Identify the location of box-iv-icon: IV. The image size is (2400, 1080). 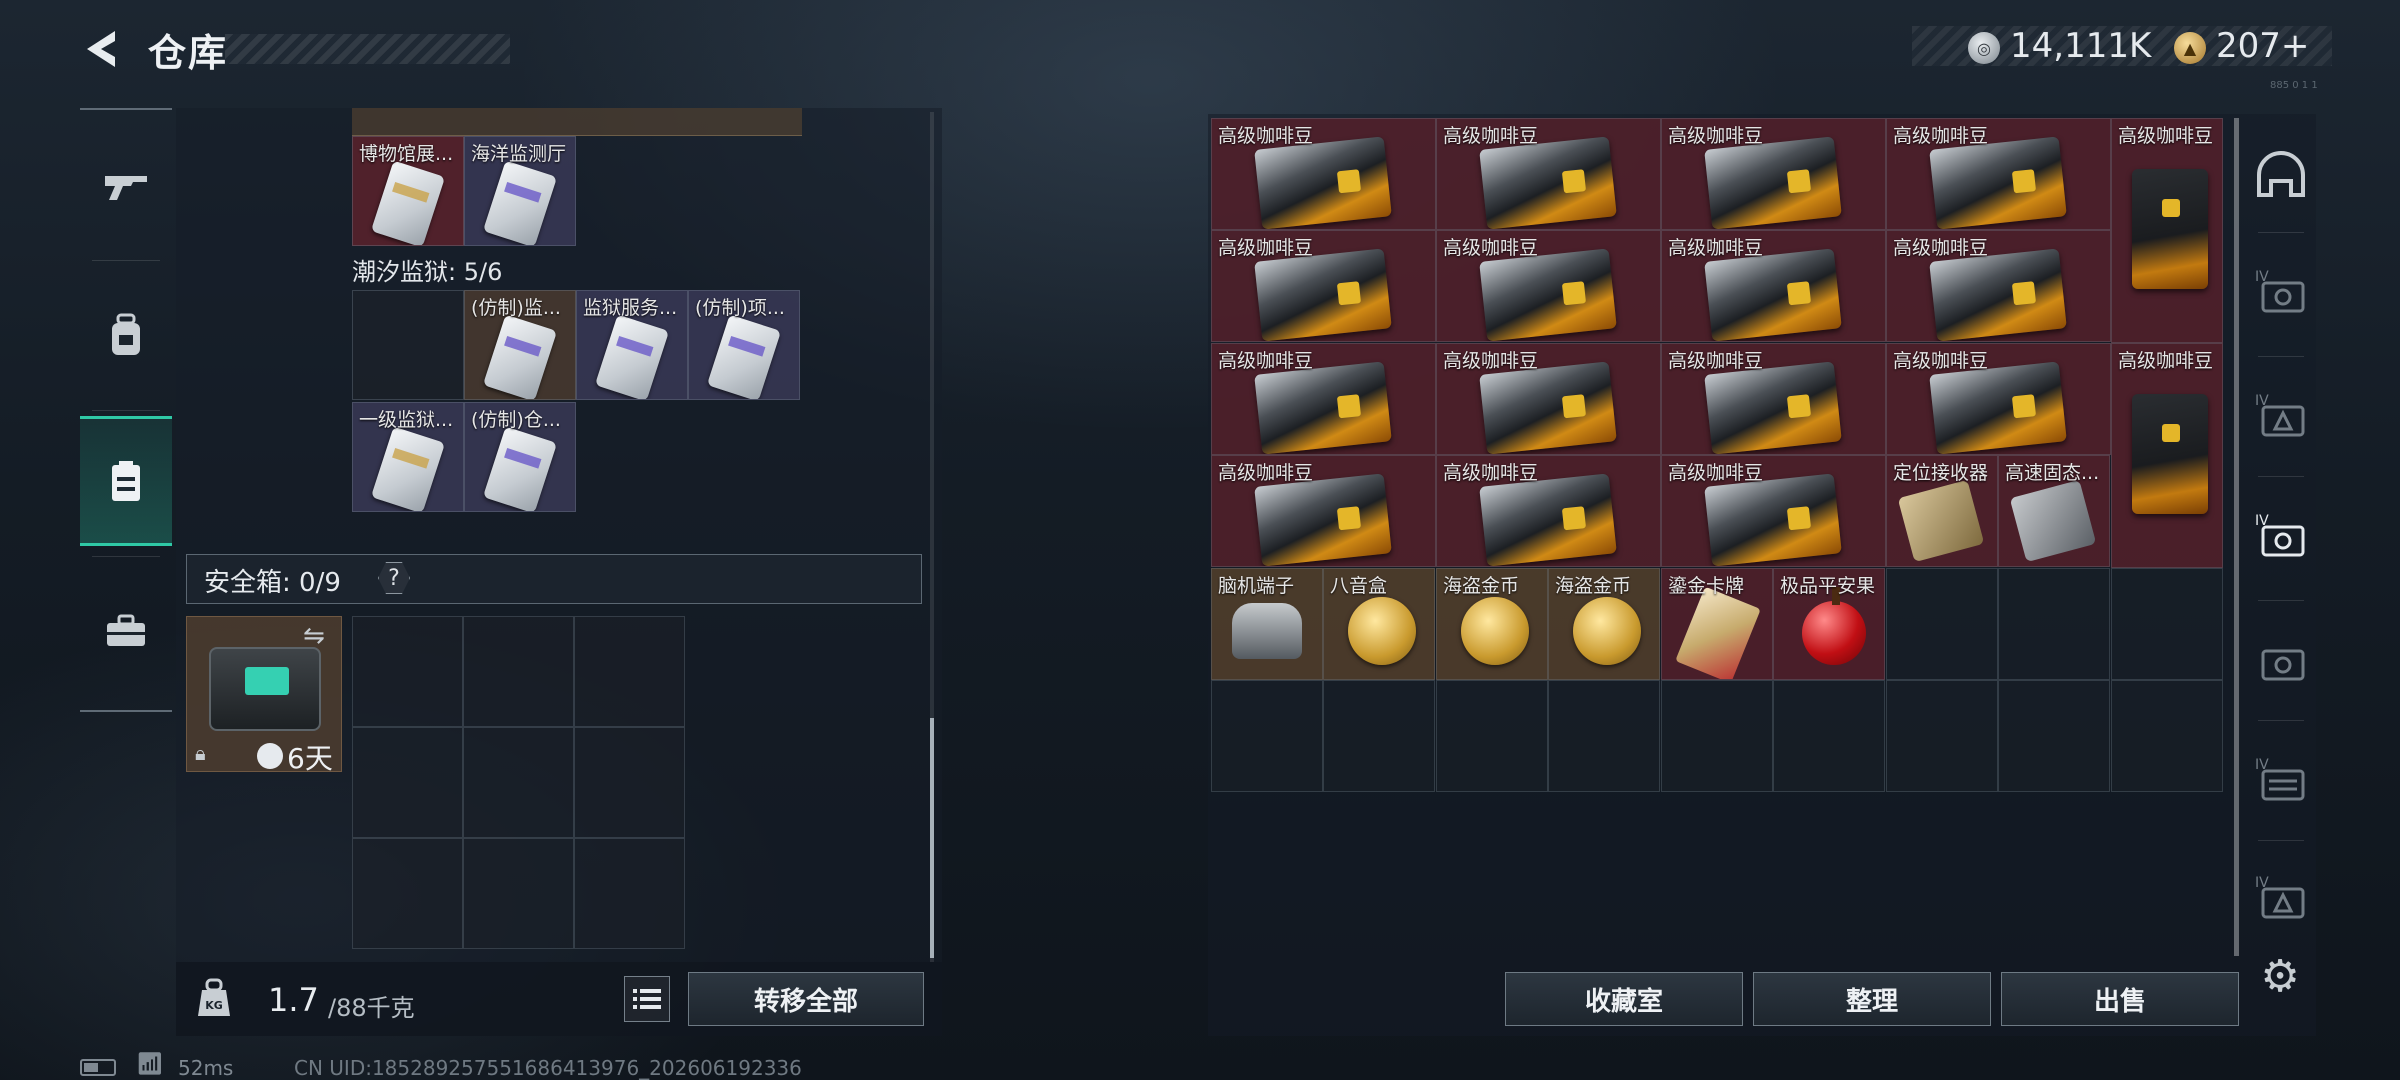
(2280, 897).